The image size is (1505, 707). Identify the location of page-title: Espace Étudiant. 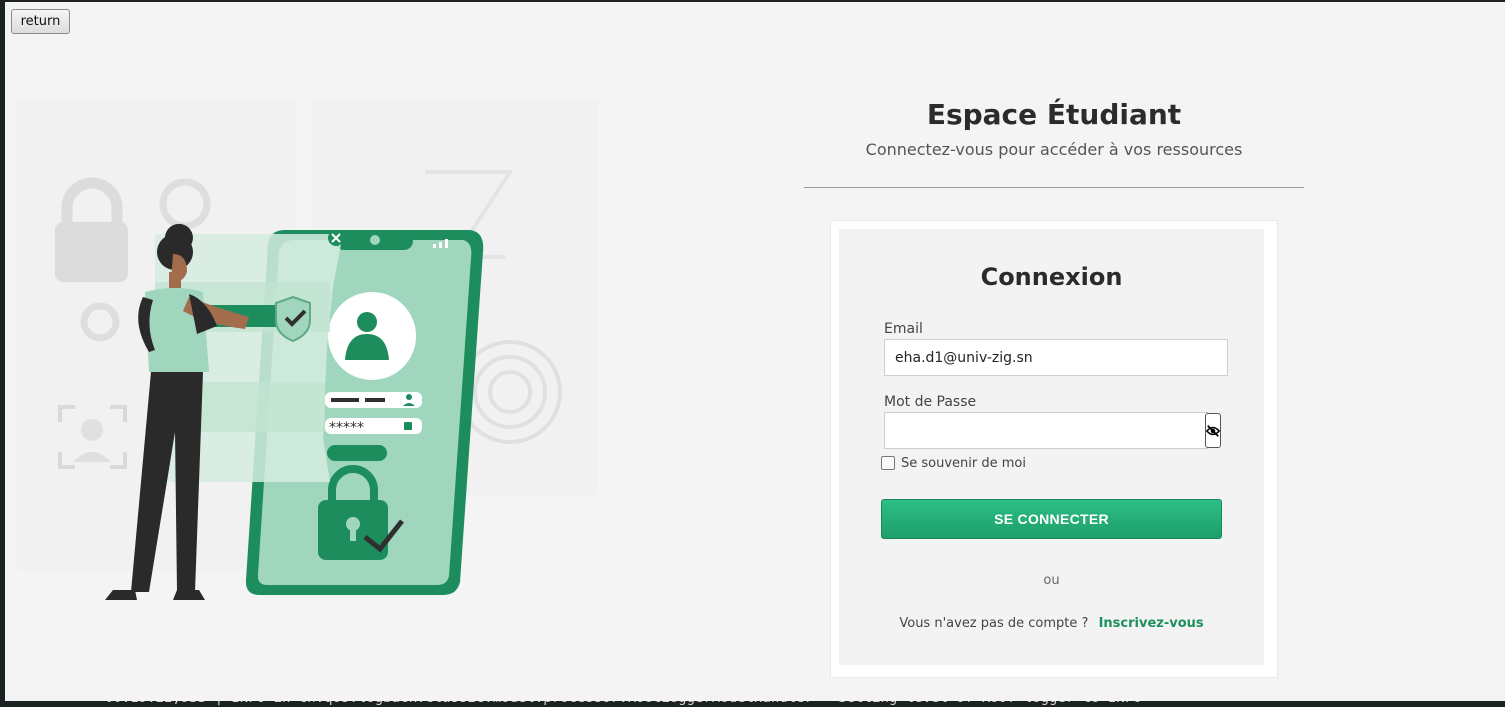
(1054, 114).